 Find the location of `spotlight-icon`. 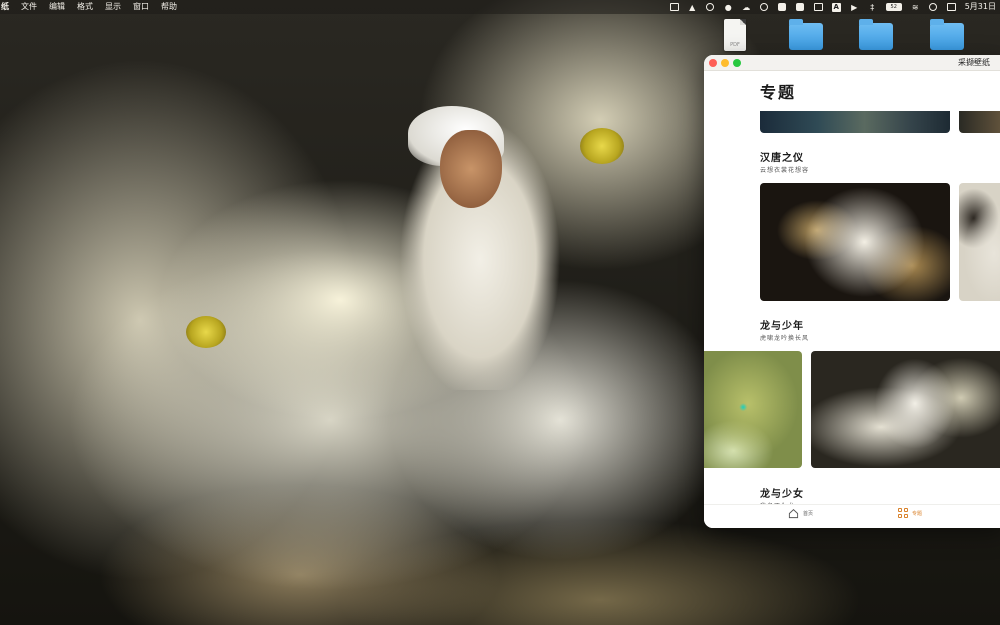

spotlight-icon is located at coordinates (933, 7).